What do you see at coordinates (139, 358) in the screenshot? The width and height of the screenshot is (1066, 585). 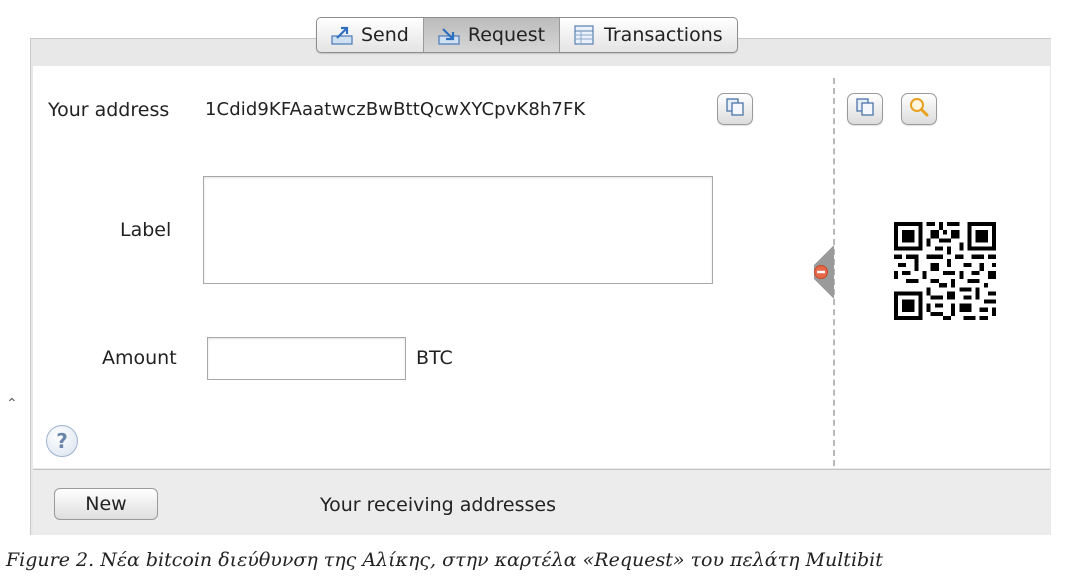 I see `amount-field-label: Amount` at bounding box center [139, 358].